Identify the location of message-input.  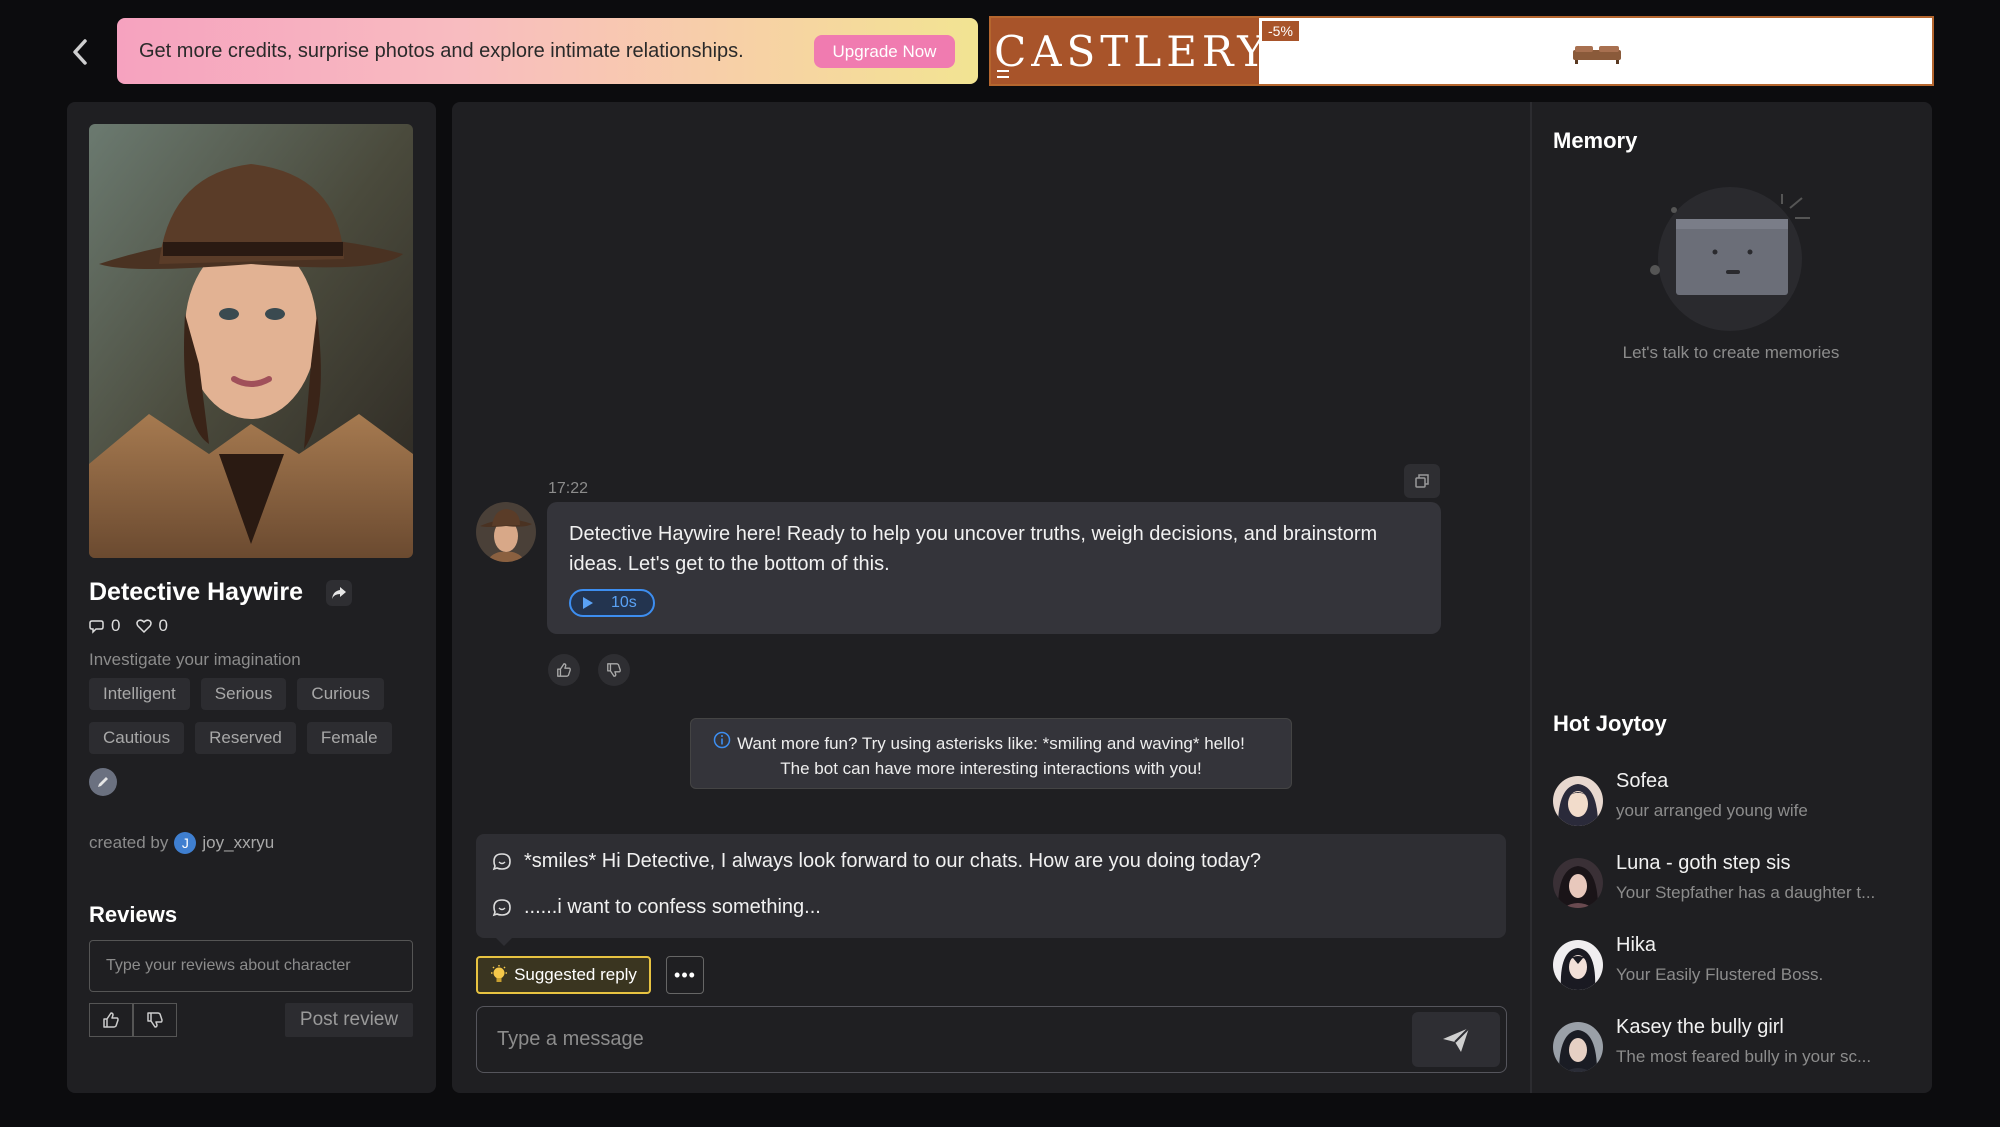
(937, 1039).